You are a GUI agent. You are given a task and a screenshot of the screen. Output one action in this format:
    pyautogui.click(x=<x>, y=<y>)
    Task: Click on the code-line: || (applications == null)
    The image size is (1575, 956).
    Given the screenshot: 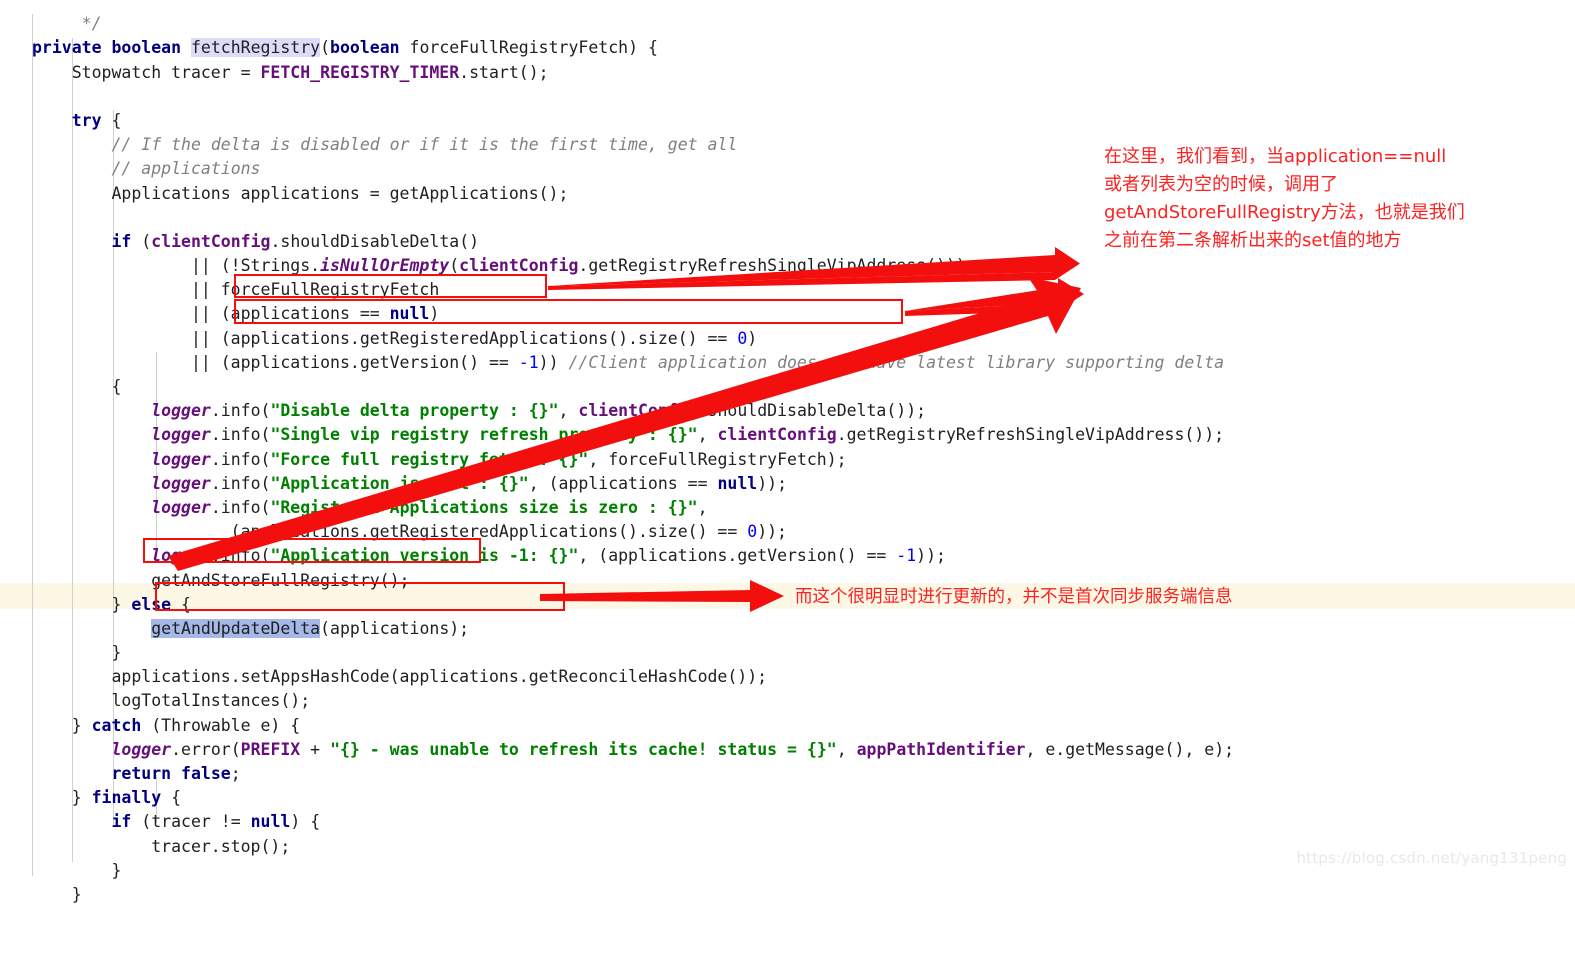 What is the action you would take?
    pyautogui.click(x=787, y=314)
    